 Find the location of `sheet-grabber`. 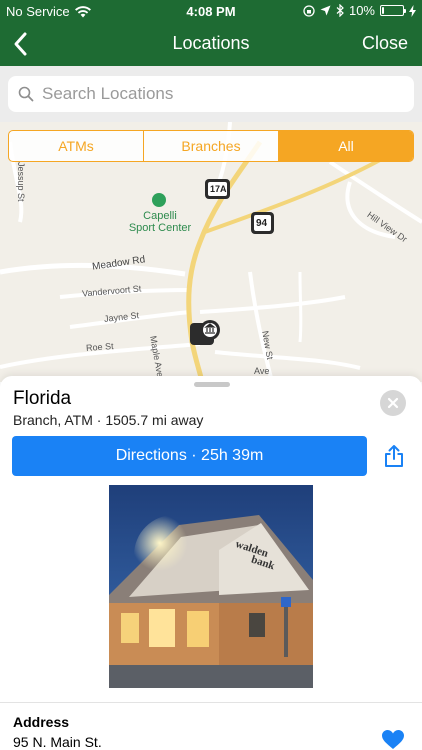

sheet-grabber is located at coordinates (212, 384).